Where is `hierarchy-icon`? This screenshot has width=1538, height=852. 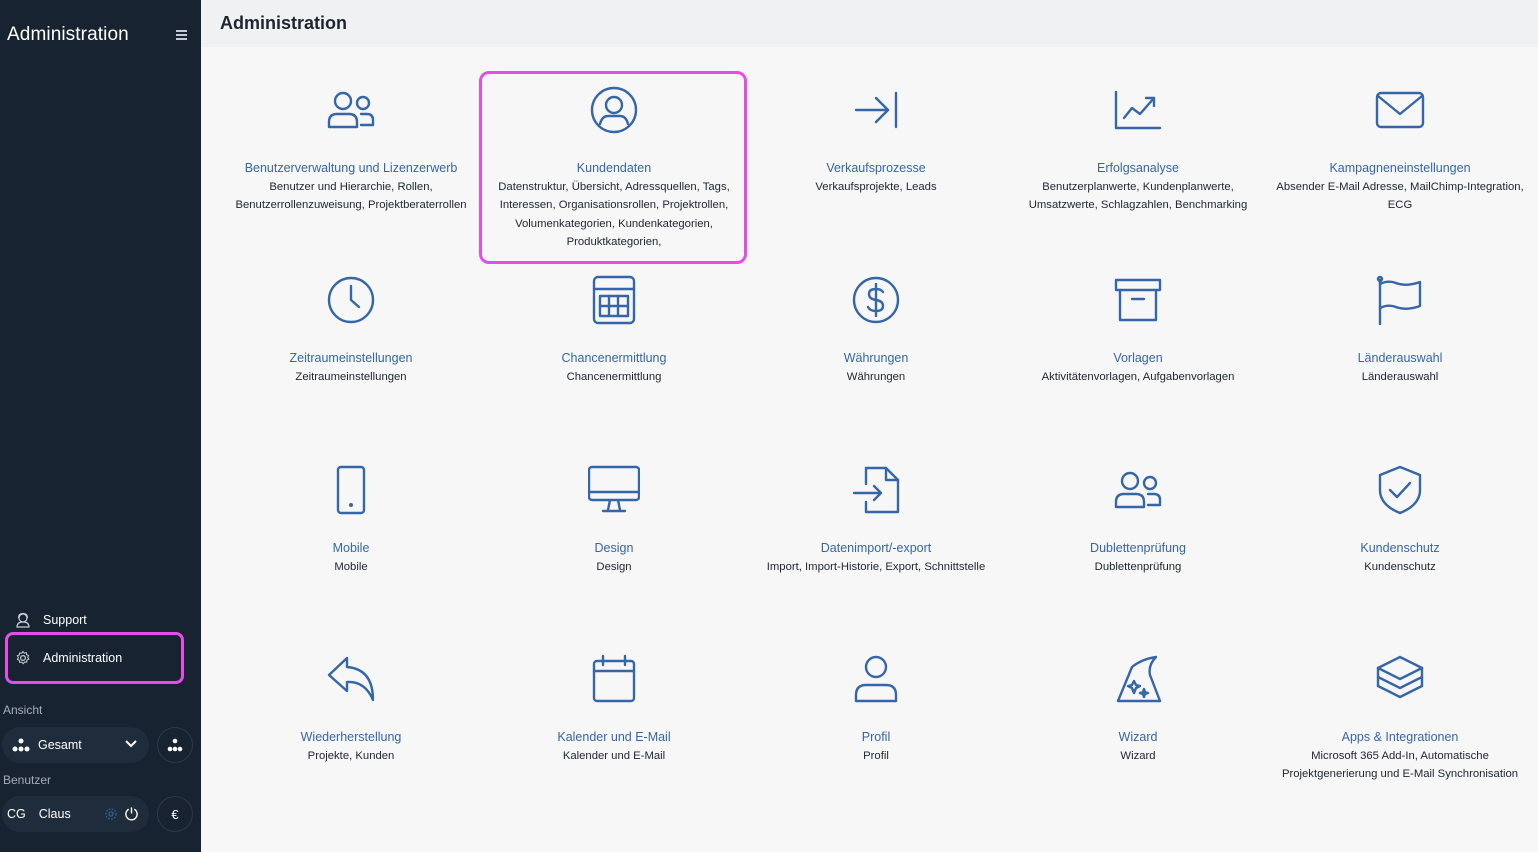
hierarchy-icon is located at coordinates (21, 745).